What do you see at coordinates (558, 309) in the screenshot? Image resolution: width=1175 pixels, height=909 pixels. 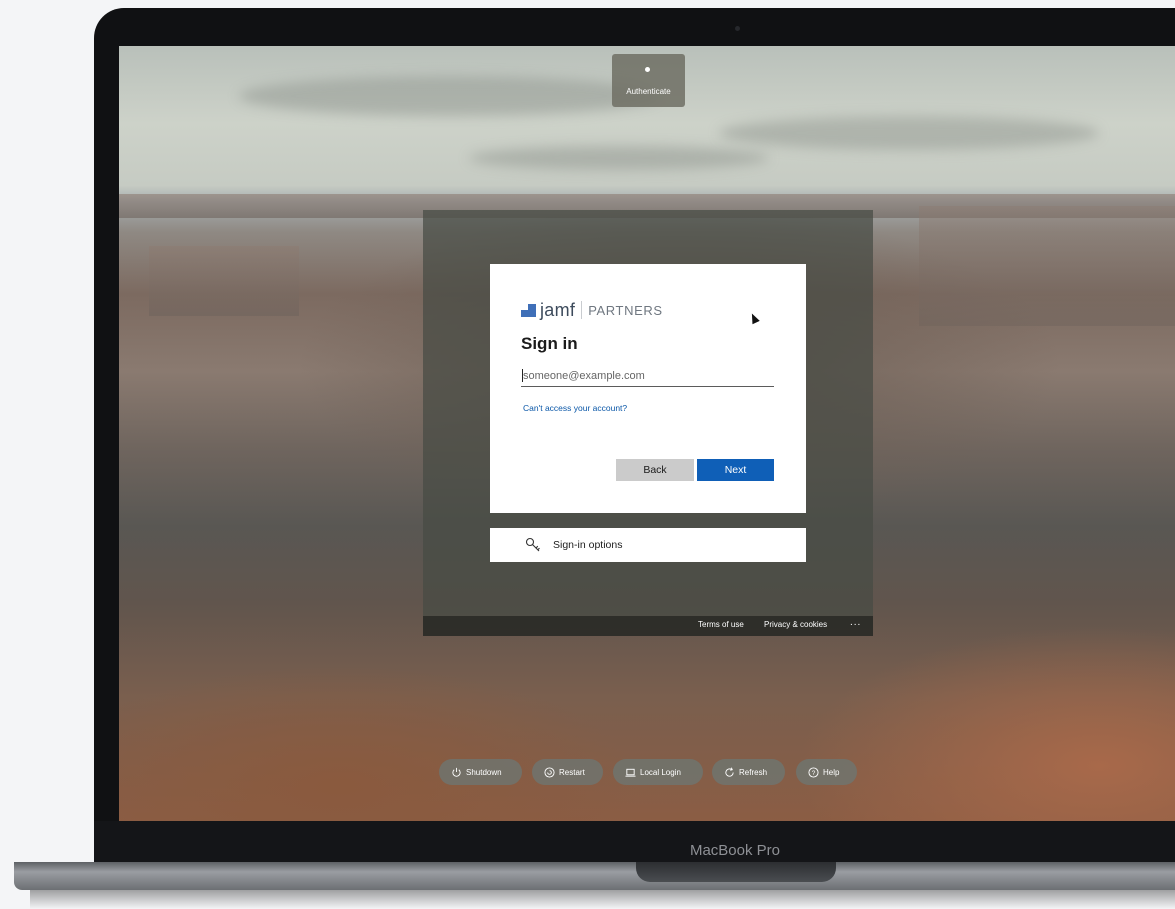 I see `logo-word: jamf` at bounding box center [558, 309].